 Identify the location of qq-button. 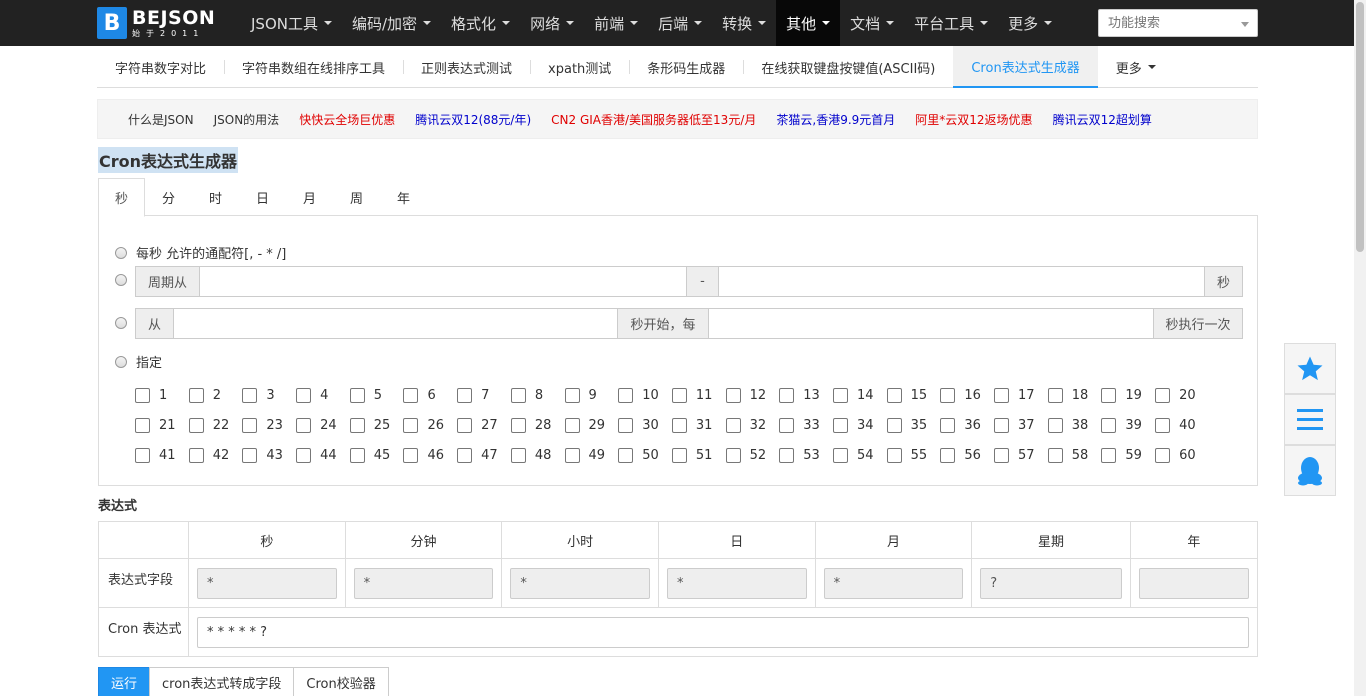
(1310, 470).